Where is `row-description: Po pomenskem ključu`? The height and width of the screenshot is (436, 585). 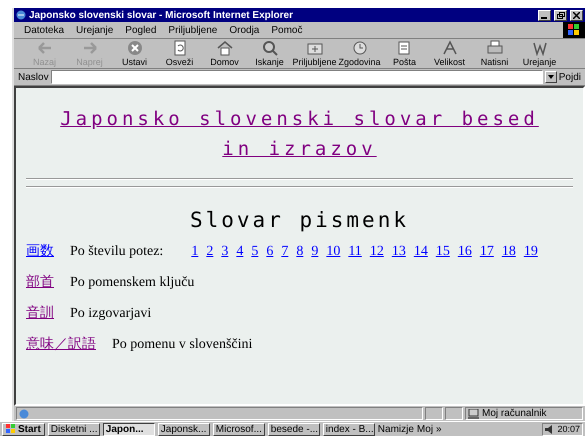
row-description: Po pomenskem ključu is located at coordinates (132, 283).